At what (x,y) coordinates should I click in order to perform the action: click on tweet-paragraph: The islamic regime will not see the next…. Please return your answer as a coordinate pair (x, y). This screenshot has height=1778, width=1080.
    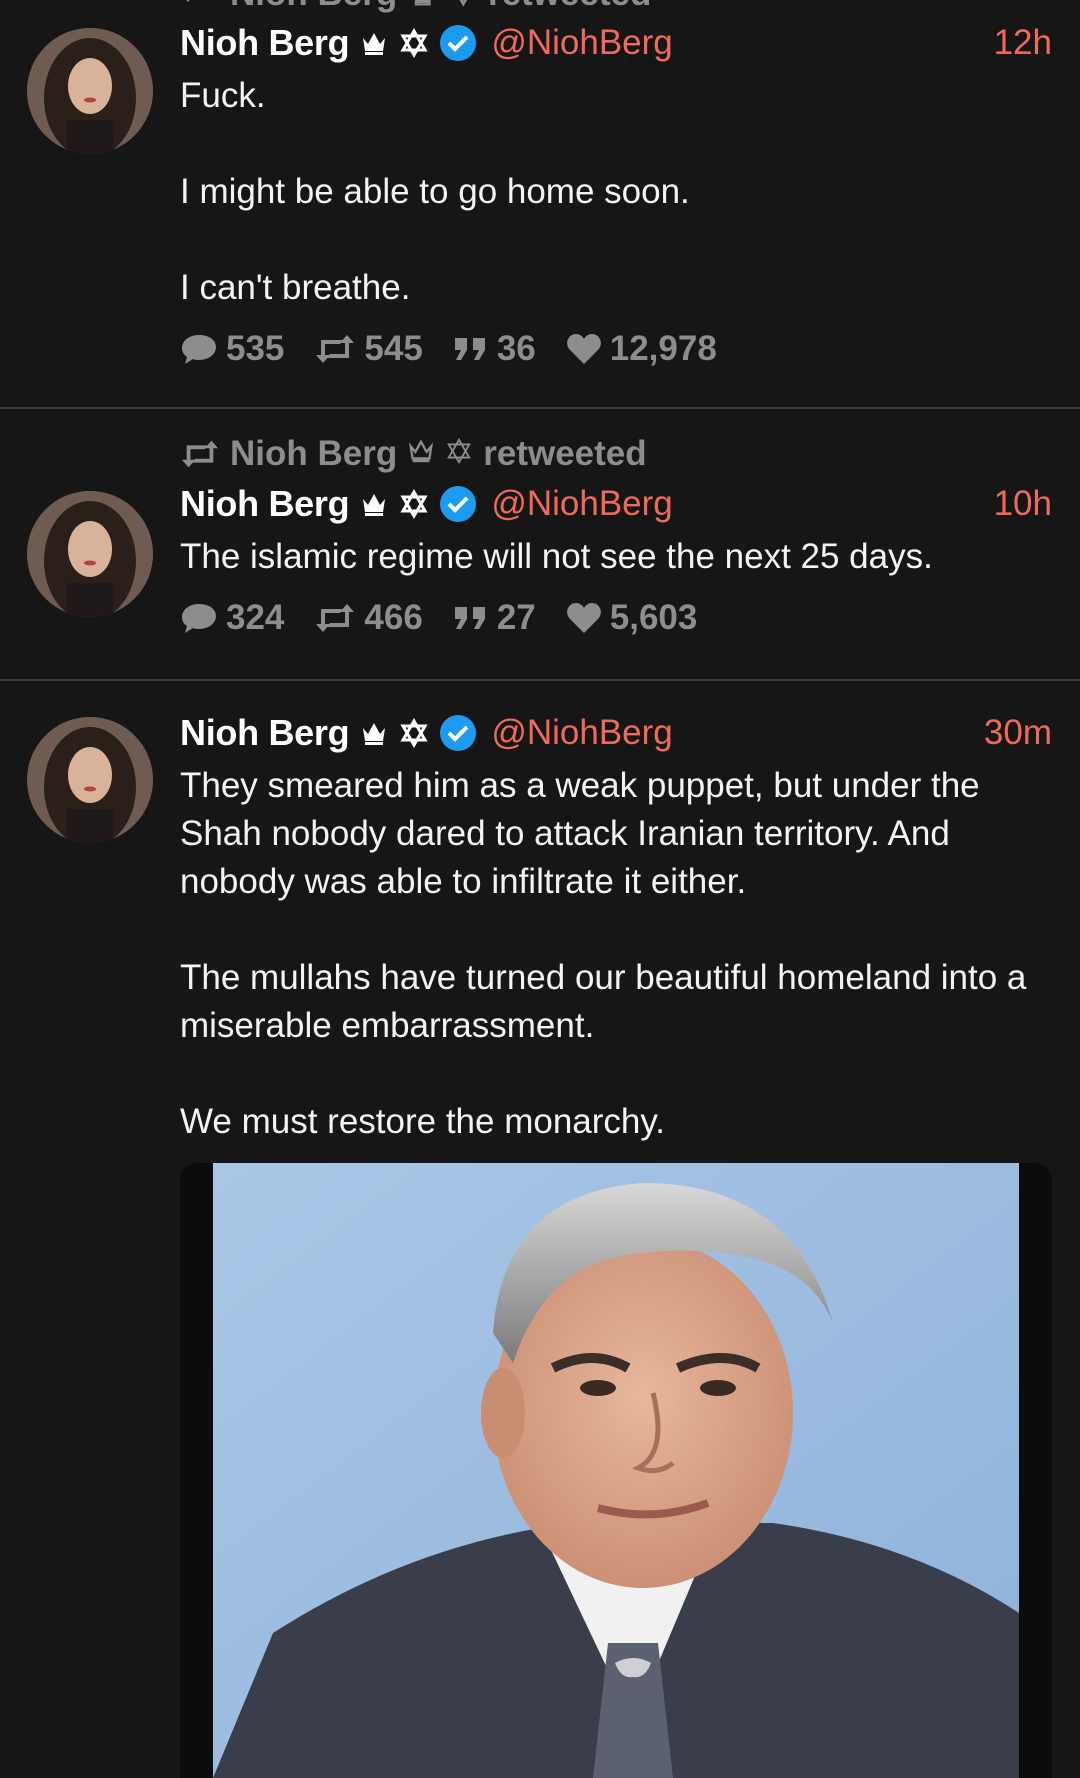
    Looking at the image, I should click on (556, 556).